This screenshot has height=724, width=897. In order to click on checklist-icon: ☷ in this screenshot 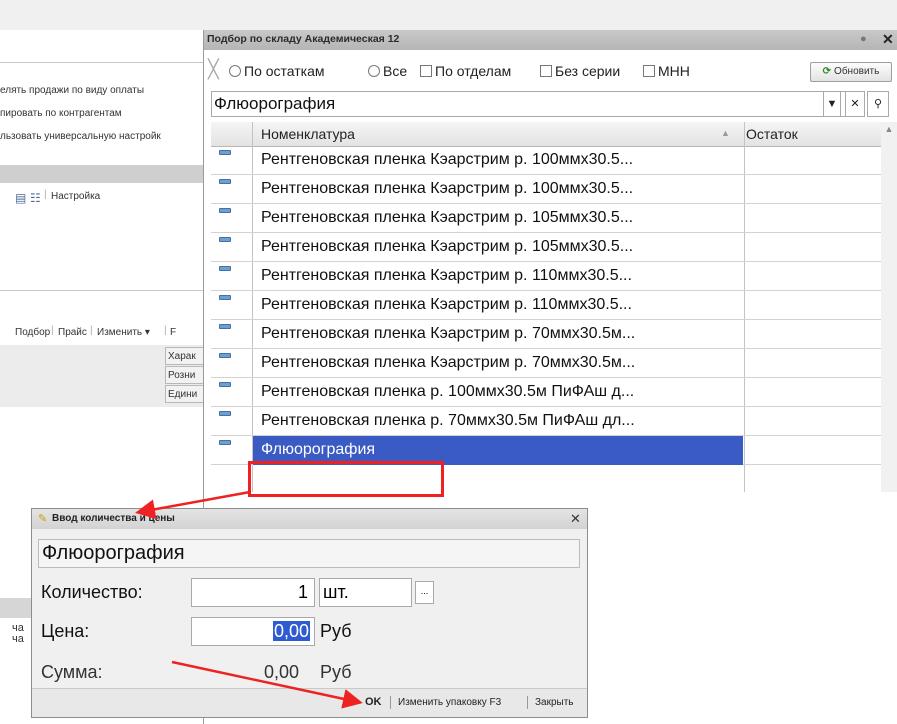, I will do `click(35, 198)`.